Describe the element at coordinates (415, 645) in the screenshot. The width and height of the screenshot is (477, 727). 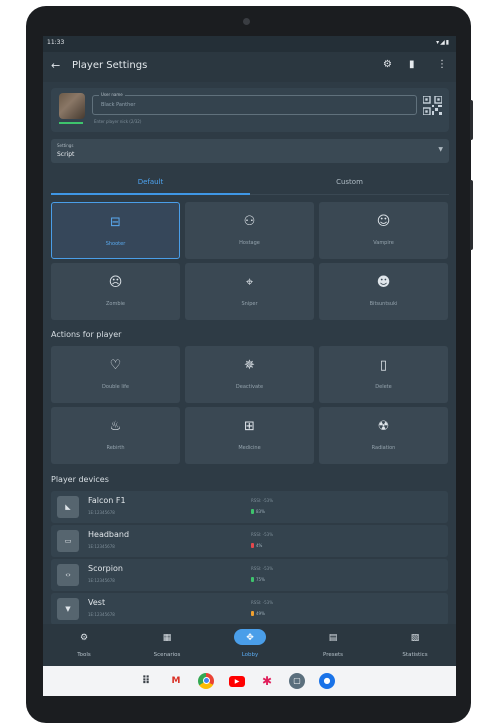
I see `nav-statistics: ▧ Statistics` at that location.